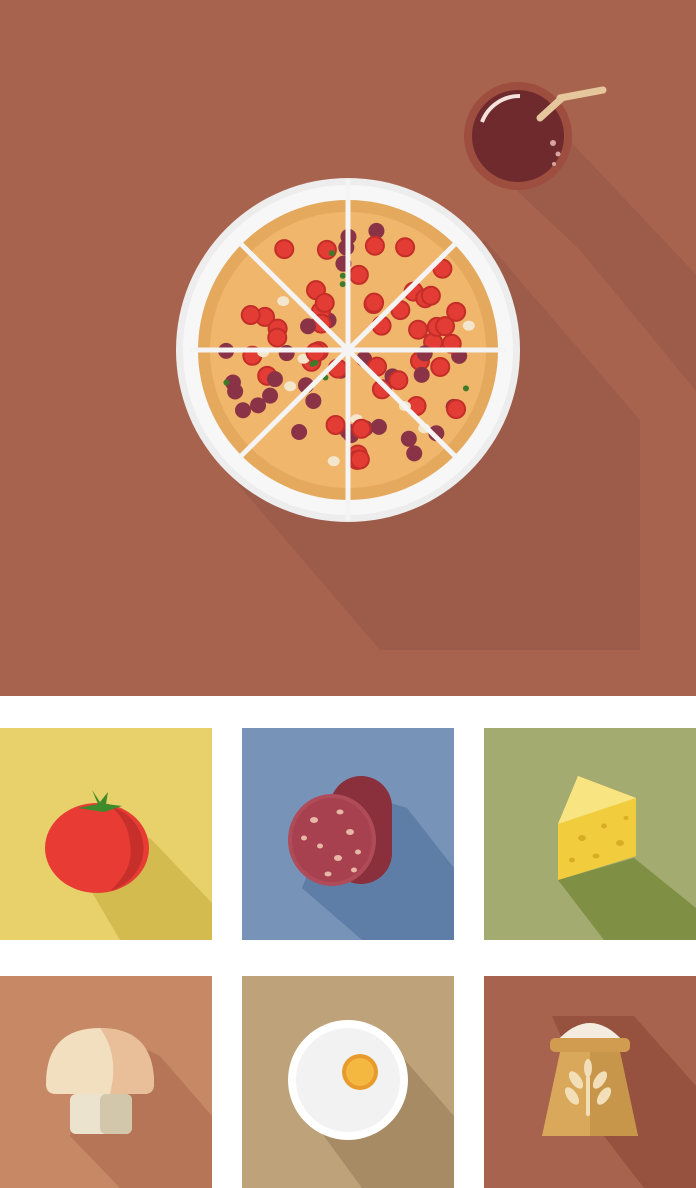  What do you see at coordinates (106, 1082) in the screenshot?
I see `mushroom-tile` at bounding box center [106, 1082].